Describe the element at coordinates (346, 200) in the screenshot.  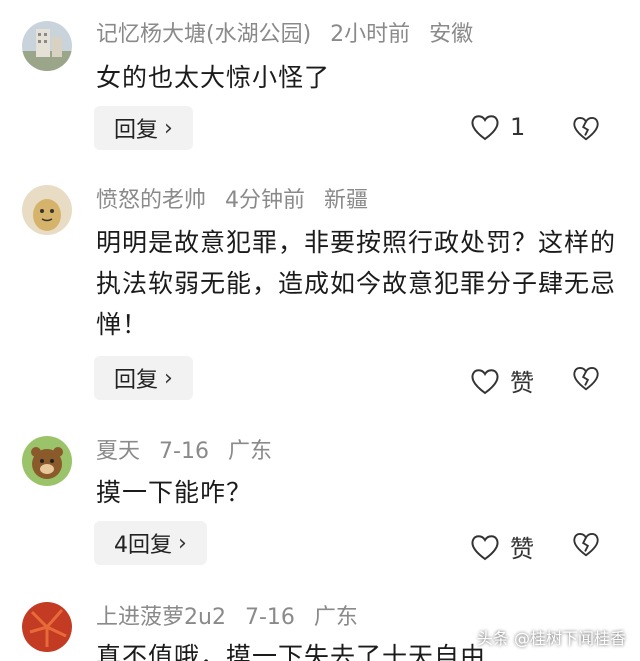
I see `location: 新疆` at that location.